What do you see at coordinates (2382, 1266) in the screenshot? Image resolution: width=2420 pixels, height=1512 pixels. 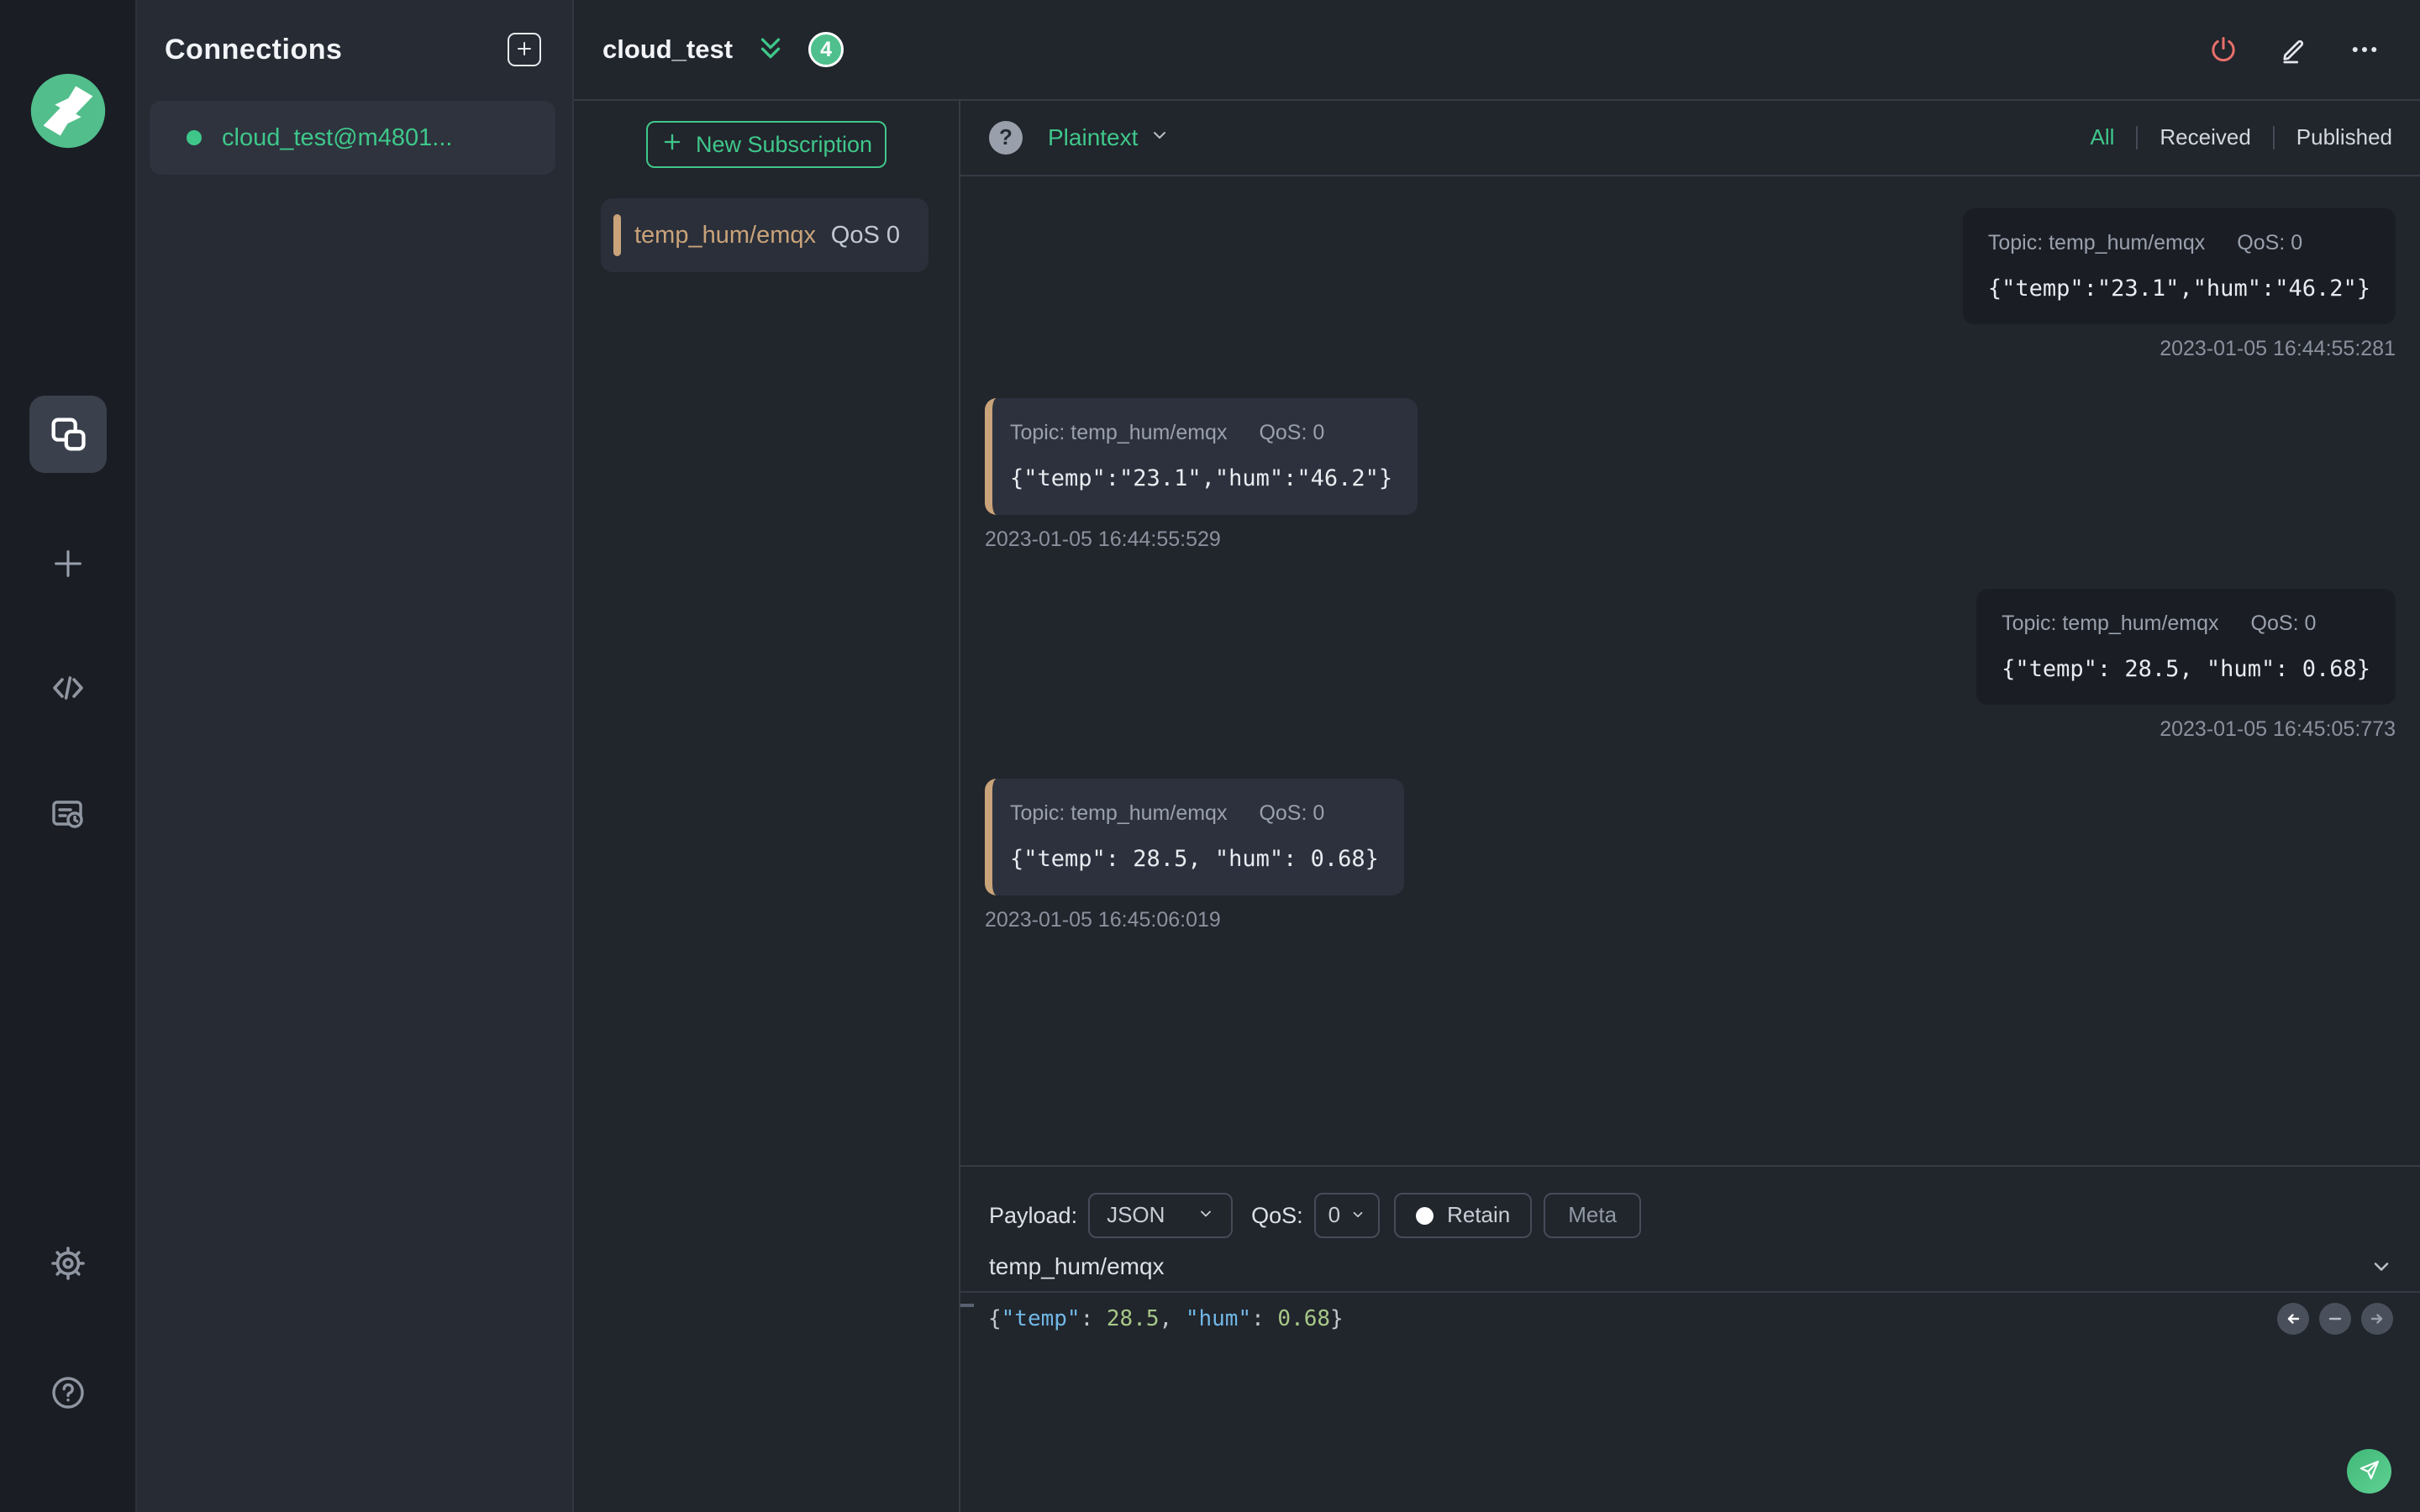 I see `collapse-editor-chevron-icon` at bounding box center [2382, 1266].